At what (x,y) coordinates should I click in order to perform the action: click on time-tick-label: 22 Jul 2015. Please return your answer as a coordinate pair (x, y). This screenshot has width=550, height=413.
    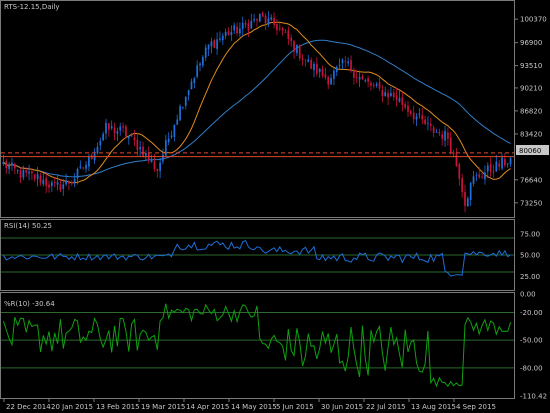
    Looking at the image, I should click on (386, 407).